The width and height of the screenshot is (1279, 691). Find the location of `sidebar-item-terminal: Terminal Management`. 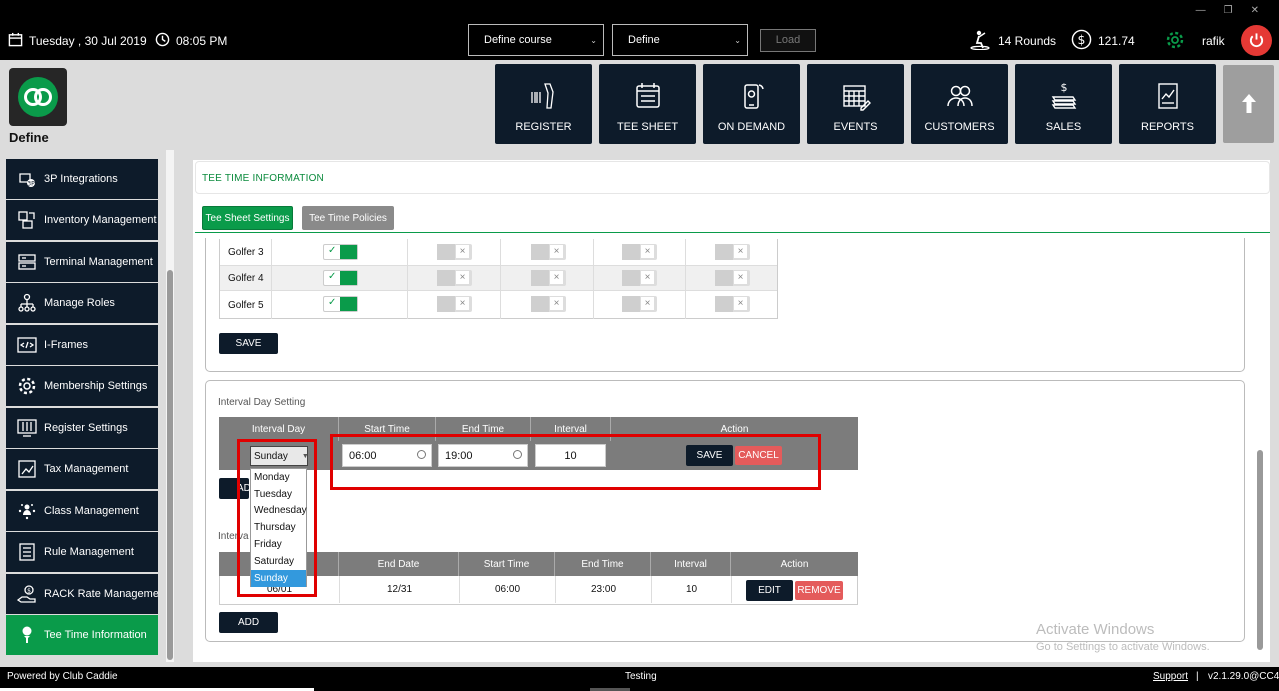

sidebar-item-terminal: Terminal Management is located at coordinates (82, 262).